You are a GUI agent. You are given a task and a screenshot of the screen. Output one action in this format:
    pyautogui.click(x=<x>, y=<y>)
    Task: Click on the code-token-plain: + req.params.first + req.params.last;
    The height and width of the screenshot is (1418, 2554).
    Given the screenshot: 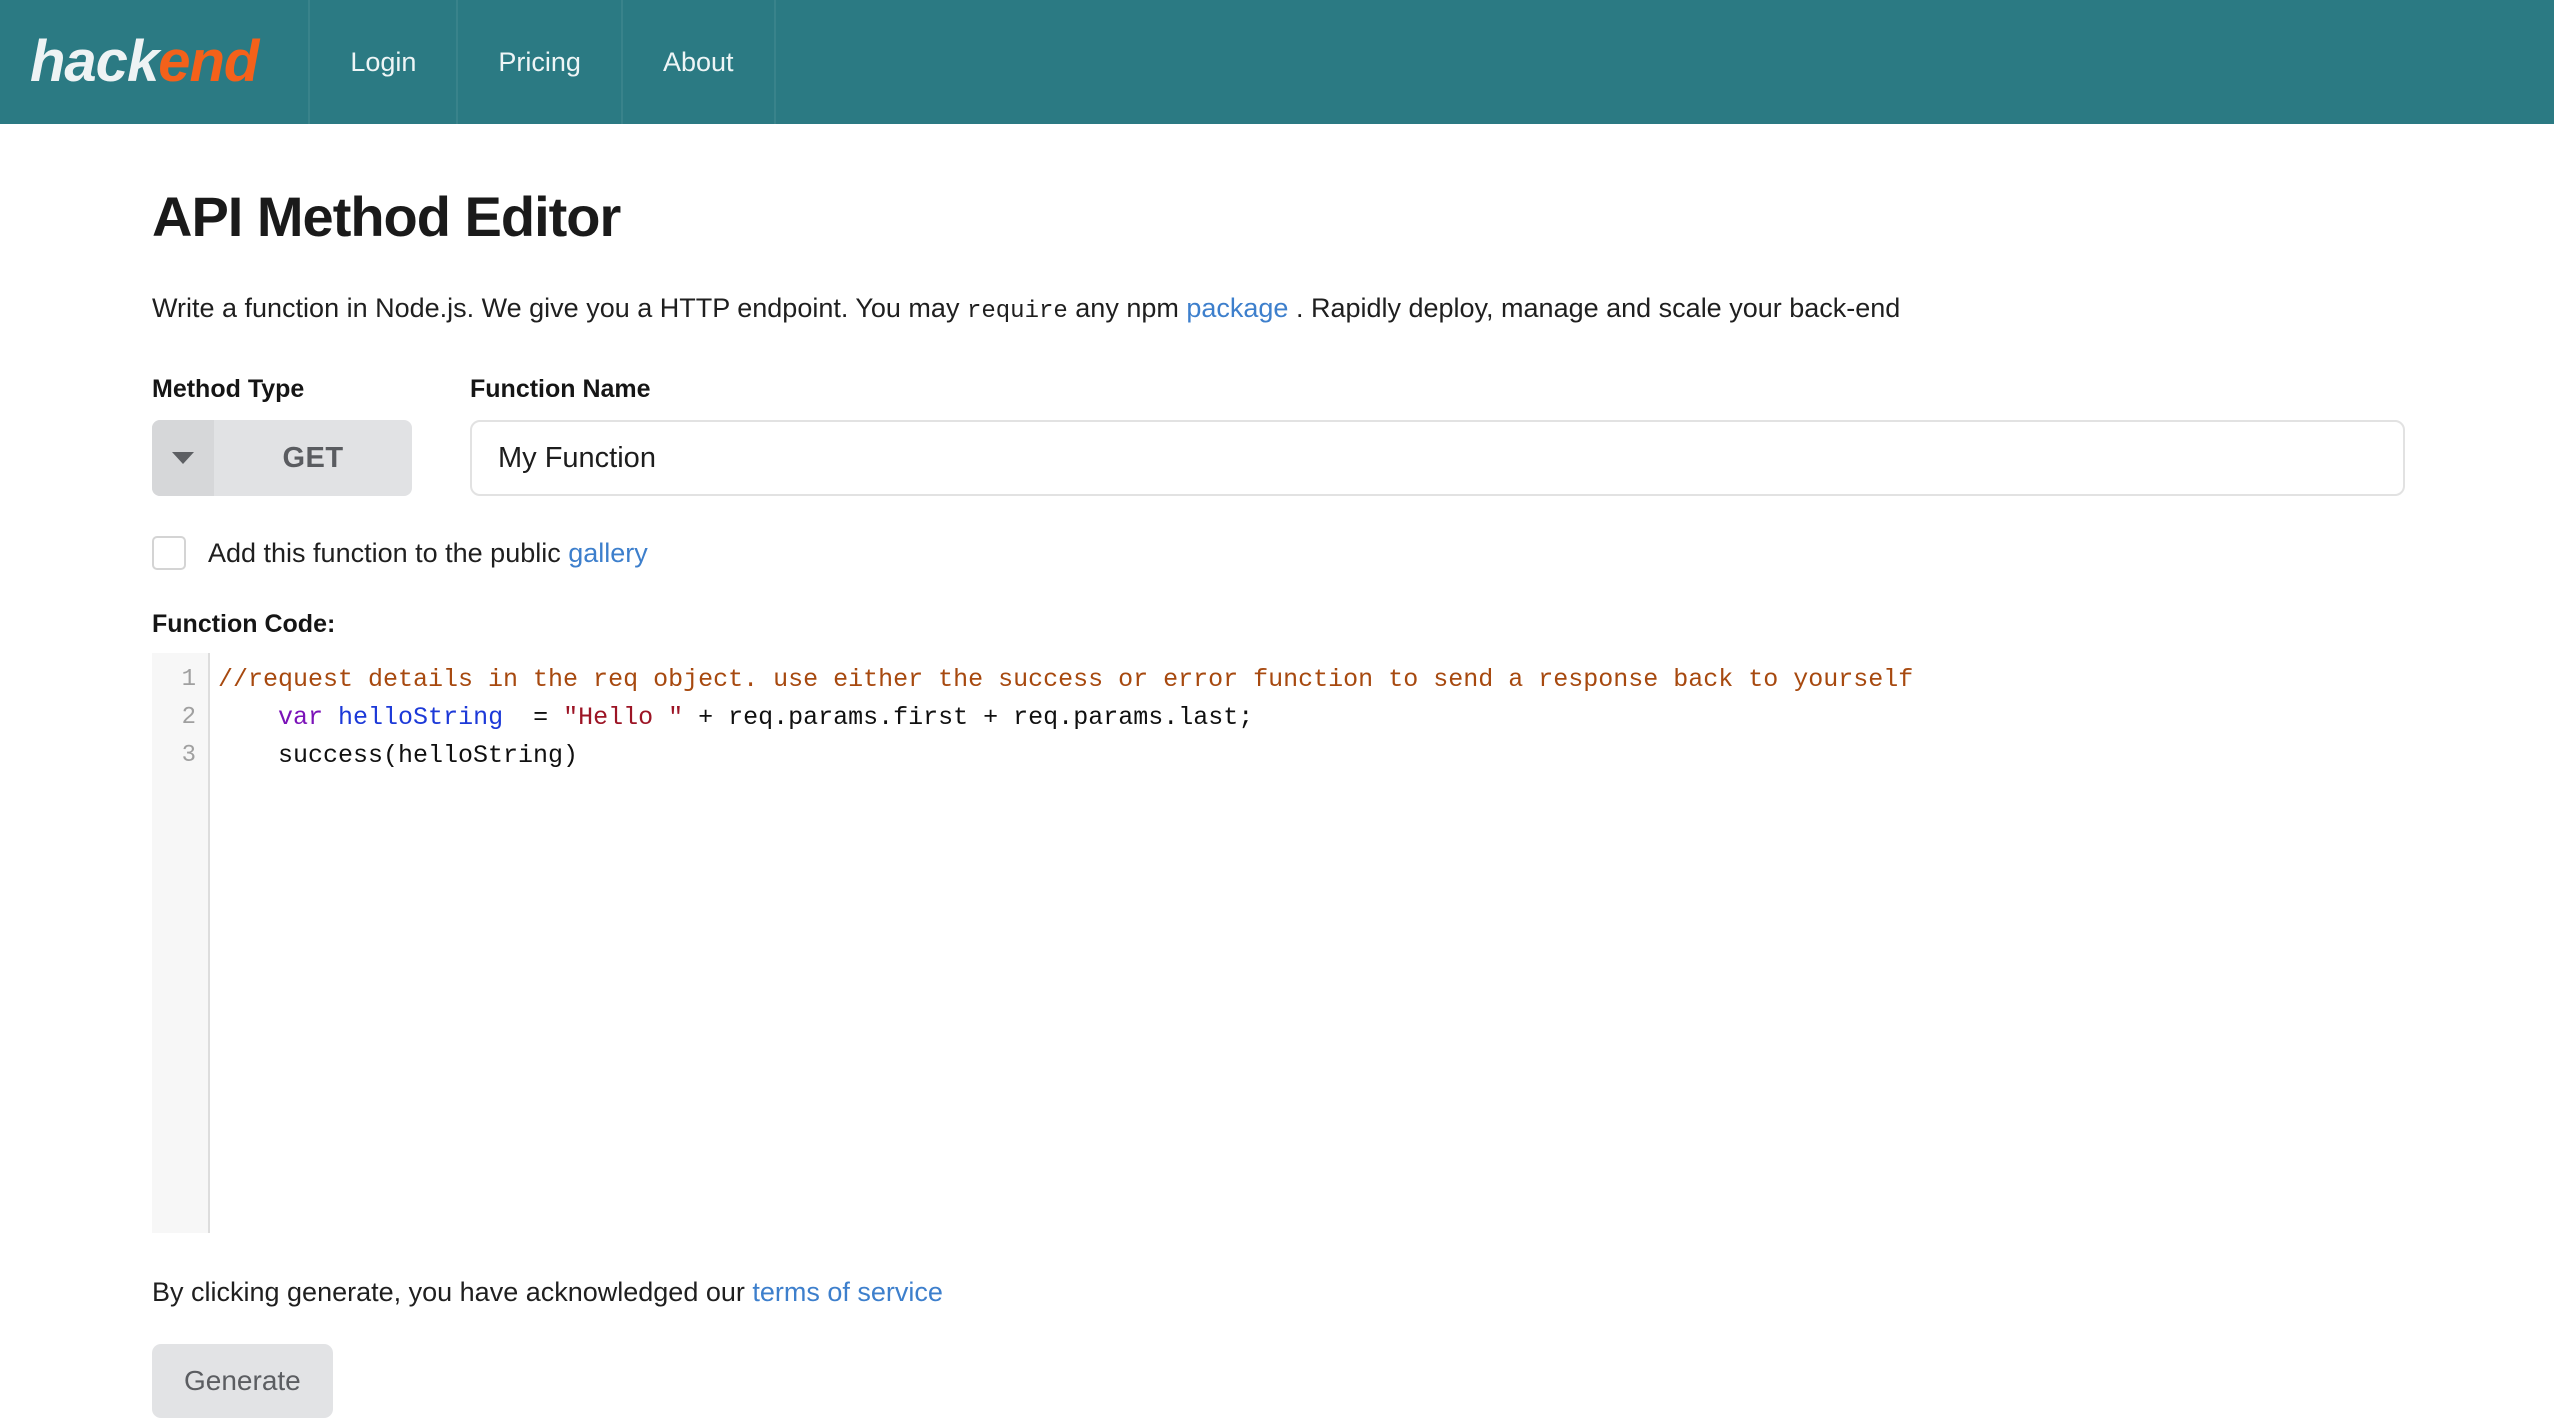 What is the action you would take?
    pyautogui.click(x=968, y=718)
    